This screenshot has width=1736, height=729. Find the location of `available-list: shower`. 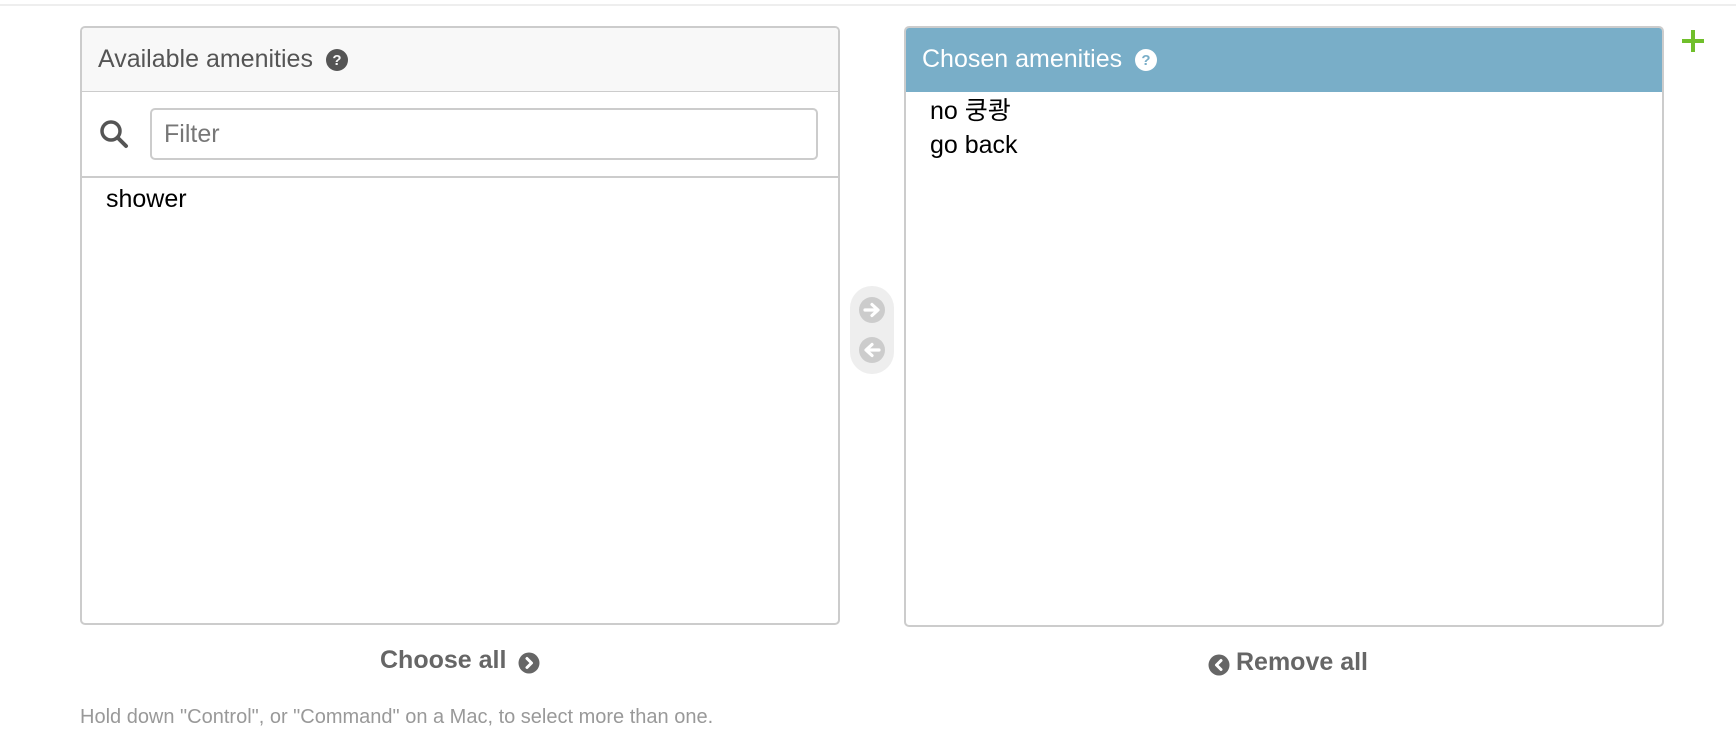

available-list: shower is located at coordinates (460, 197).